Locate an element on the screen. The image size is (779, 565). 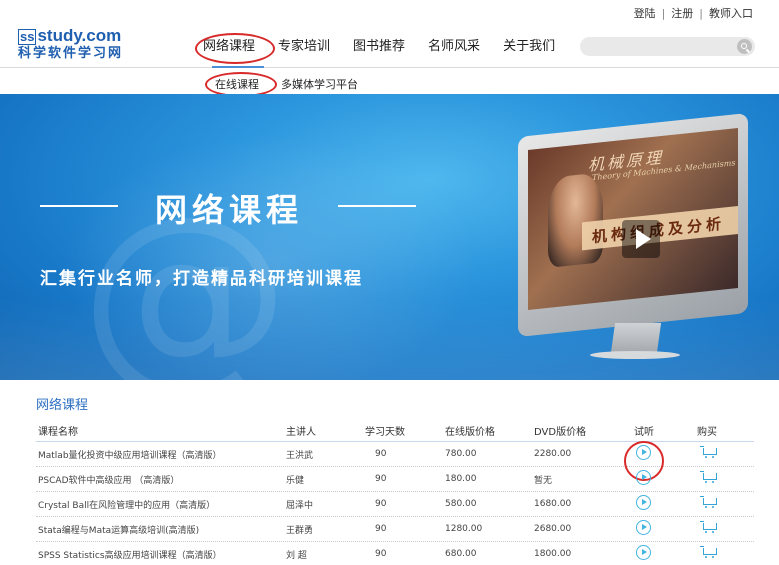
logo-mark: ss is located at coordinates (27, 37).